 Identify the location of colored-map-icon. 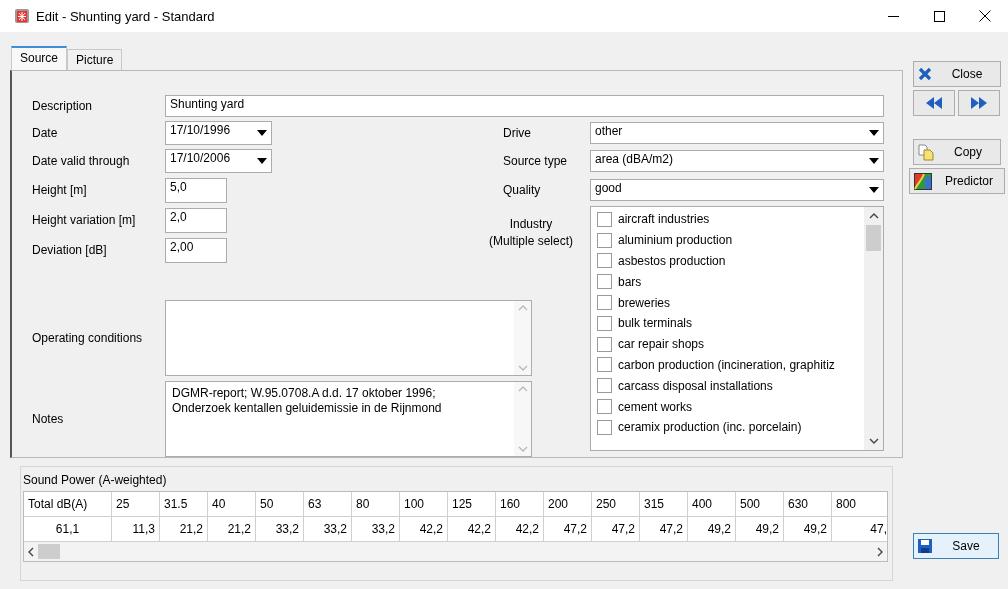
(923, 181).